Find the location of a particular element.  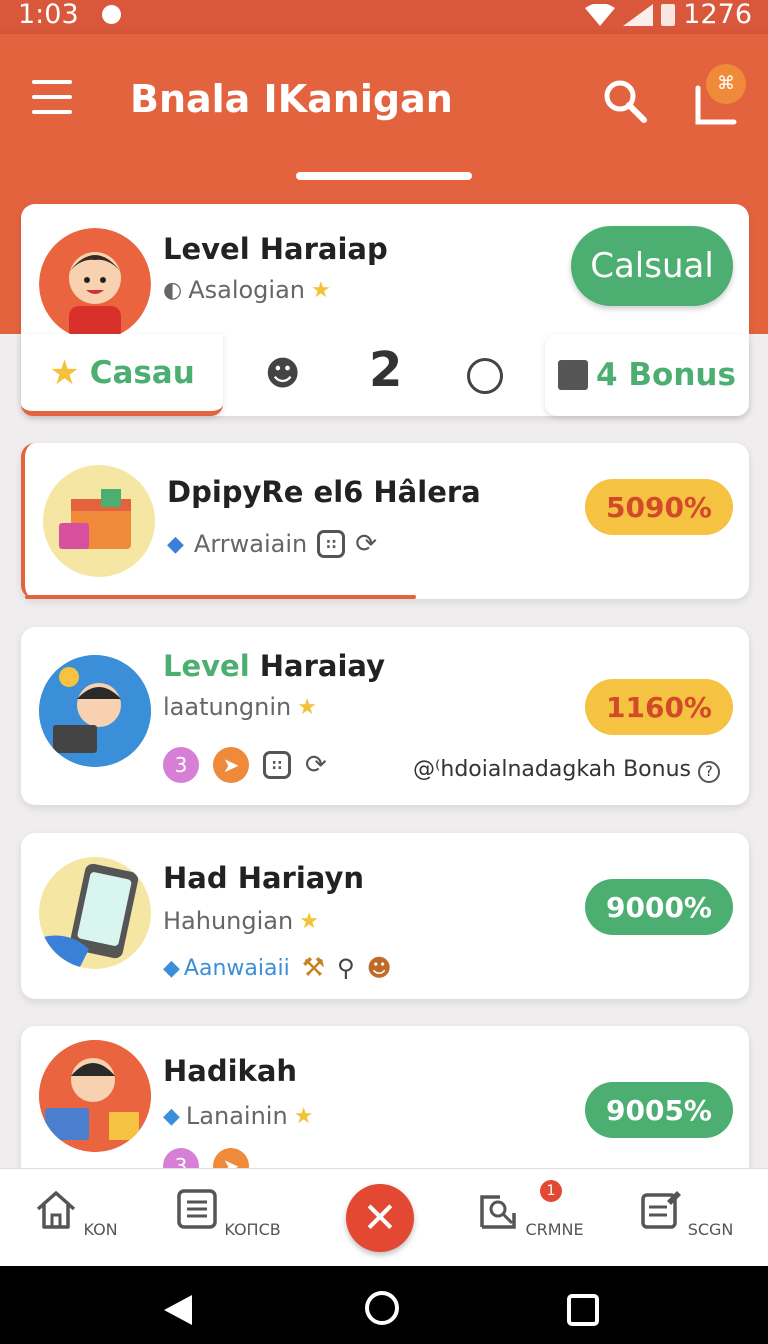

stat-bonus: 4 Bonus is located at coordinates (647, 375).